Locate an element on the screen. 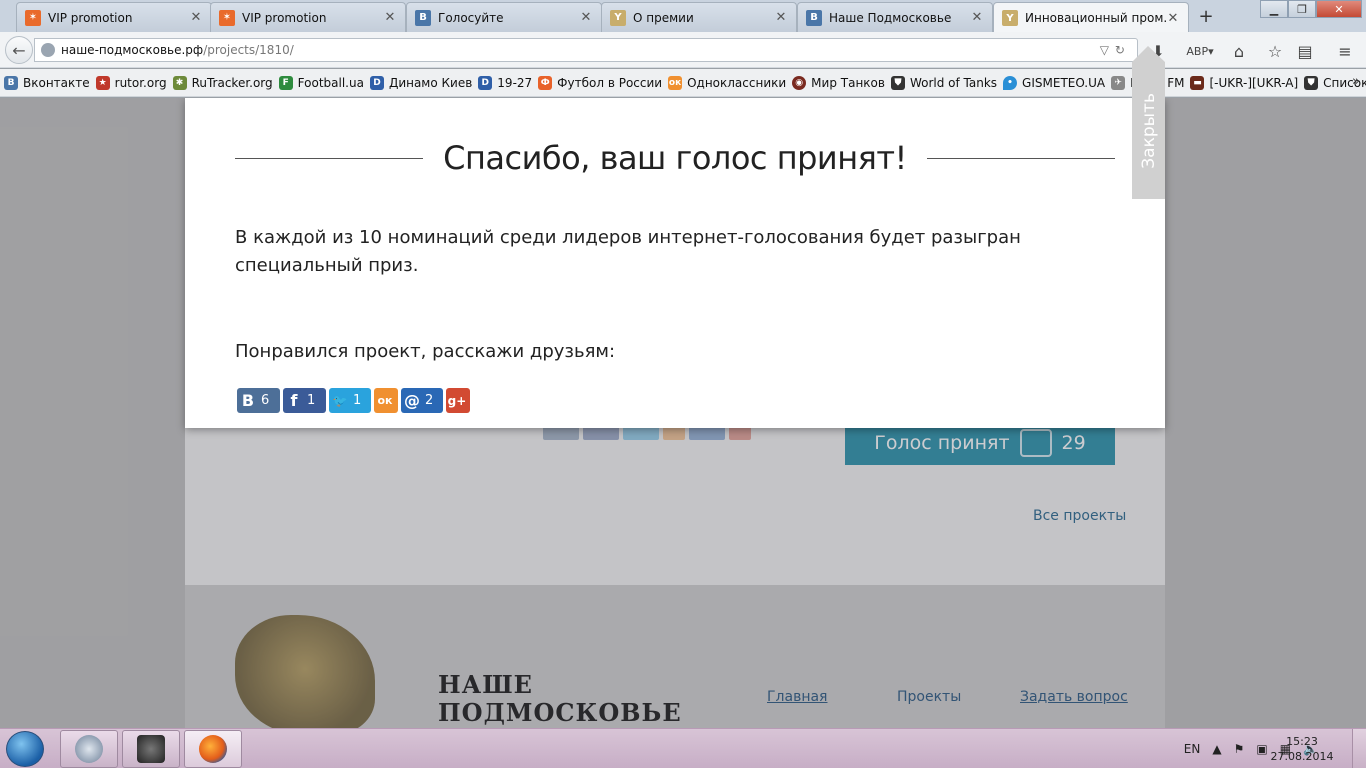 This screenshot has height=768, width=1366. url-path: /projects/1810/ is located at coordinates (248, 50).